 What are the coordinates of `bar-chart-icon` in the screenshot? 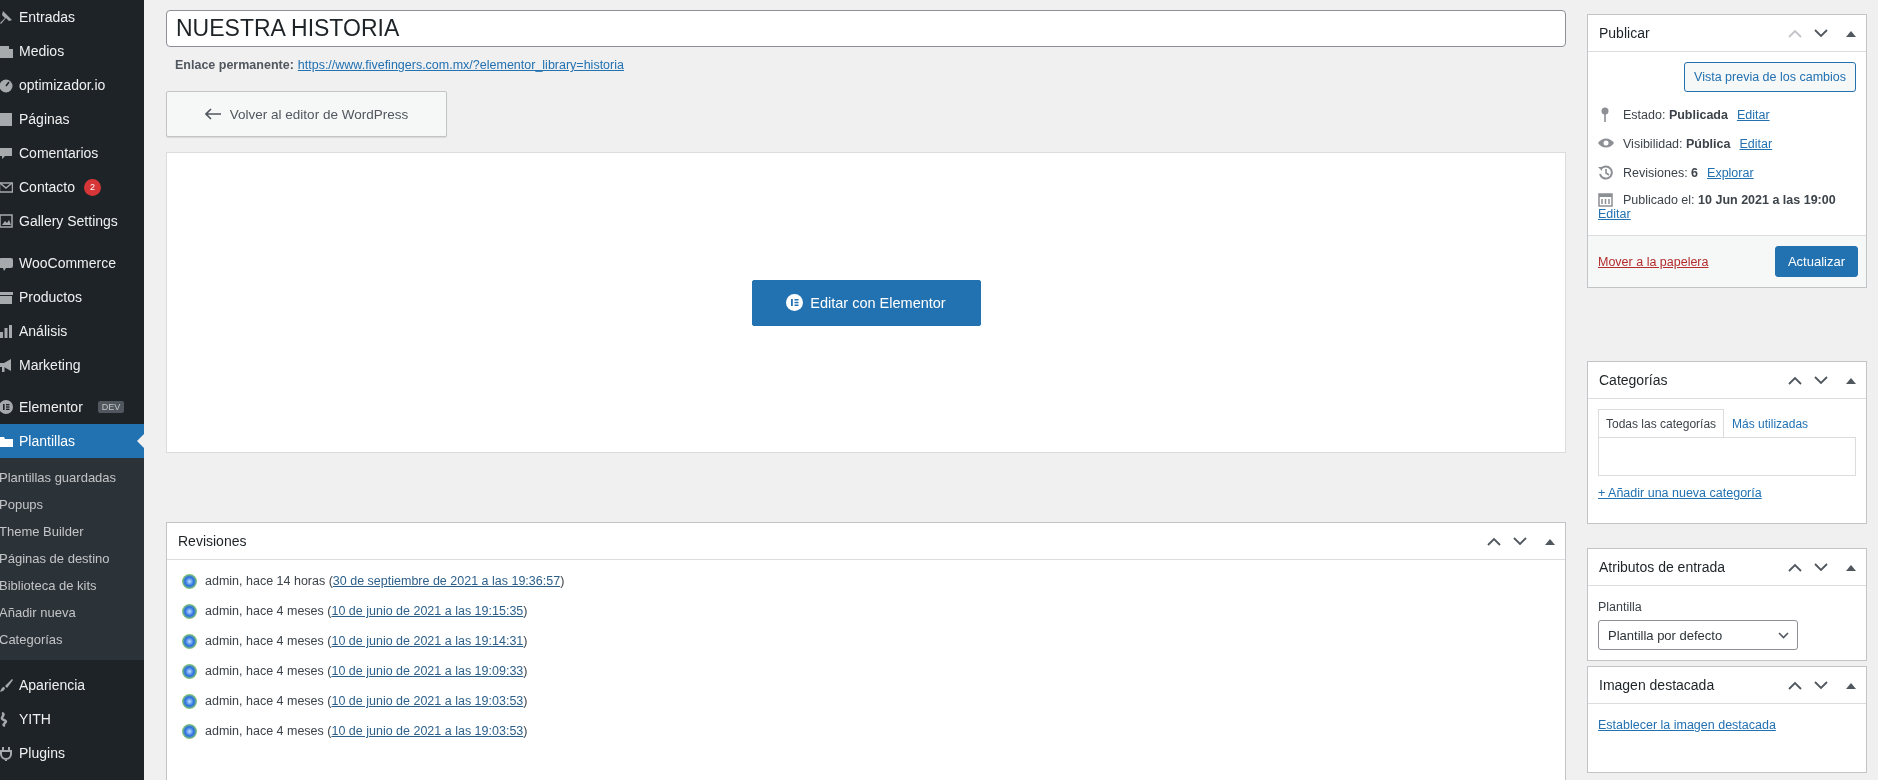 It's located at (6, 331).